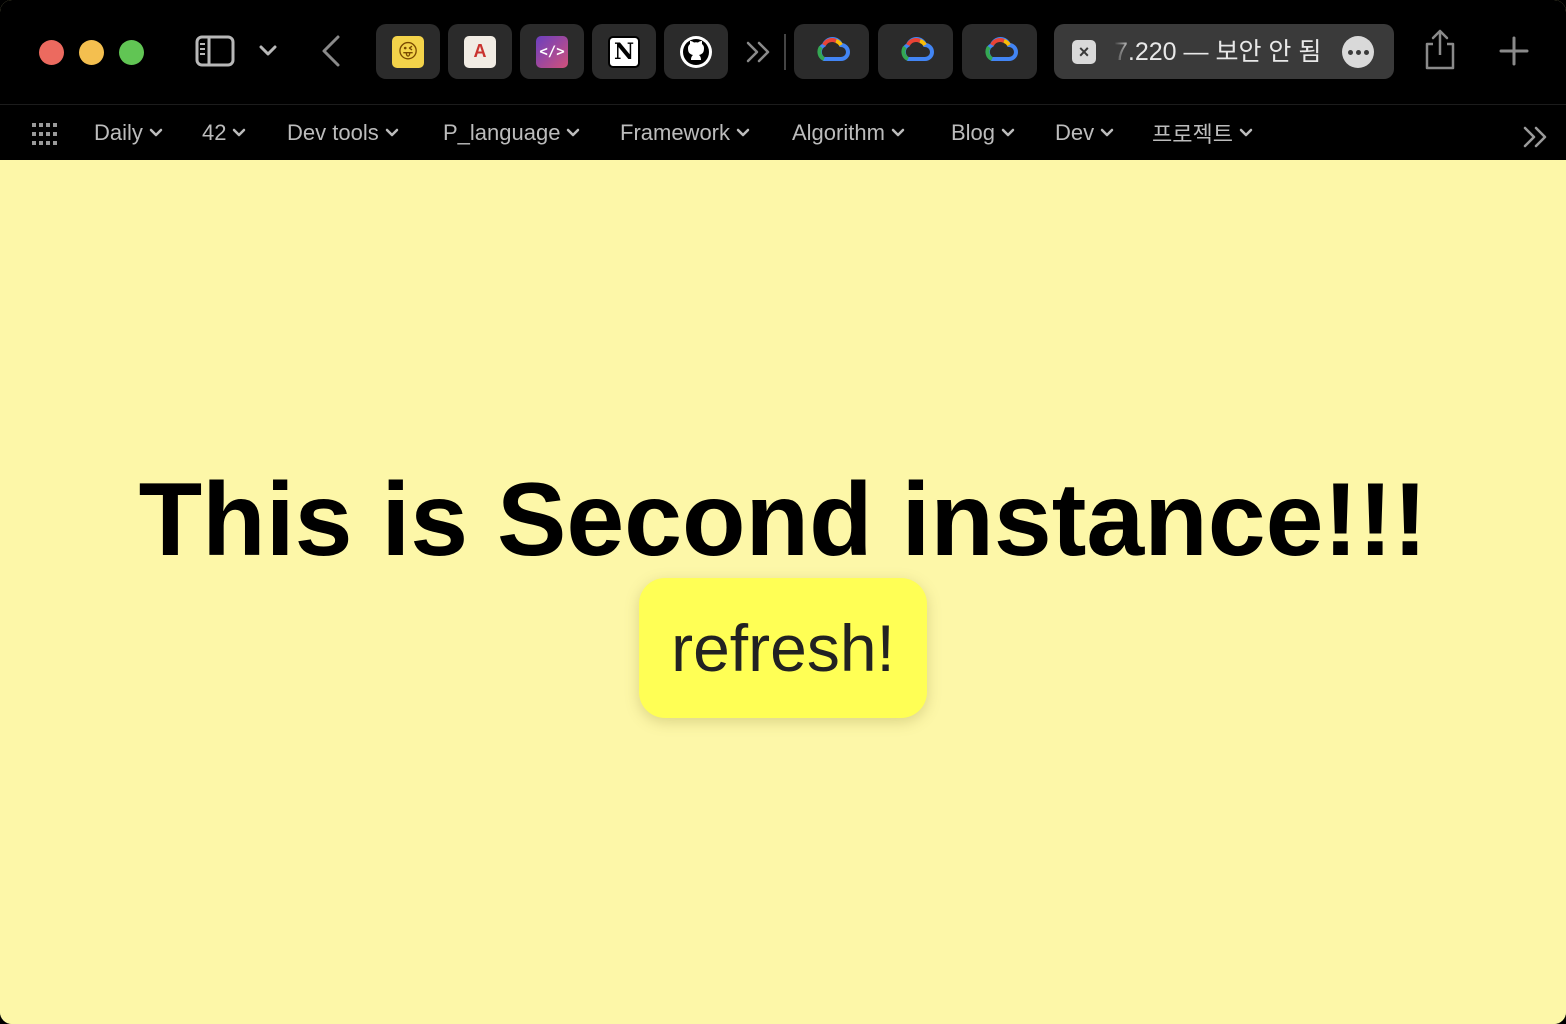 This screenshot has height=1024, width=1566. I want to click on bookmark-label: P_language, so click(502, 132).